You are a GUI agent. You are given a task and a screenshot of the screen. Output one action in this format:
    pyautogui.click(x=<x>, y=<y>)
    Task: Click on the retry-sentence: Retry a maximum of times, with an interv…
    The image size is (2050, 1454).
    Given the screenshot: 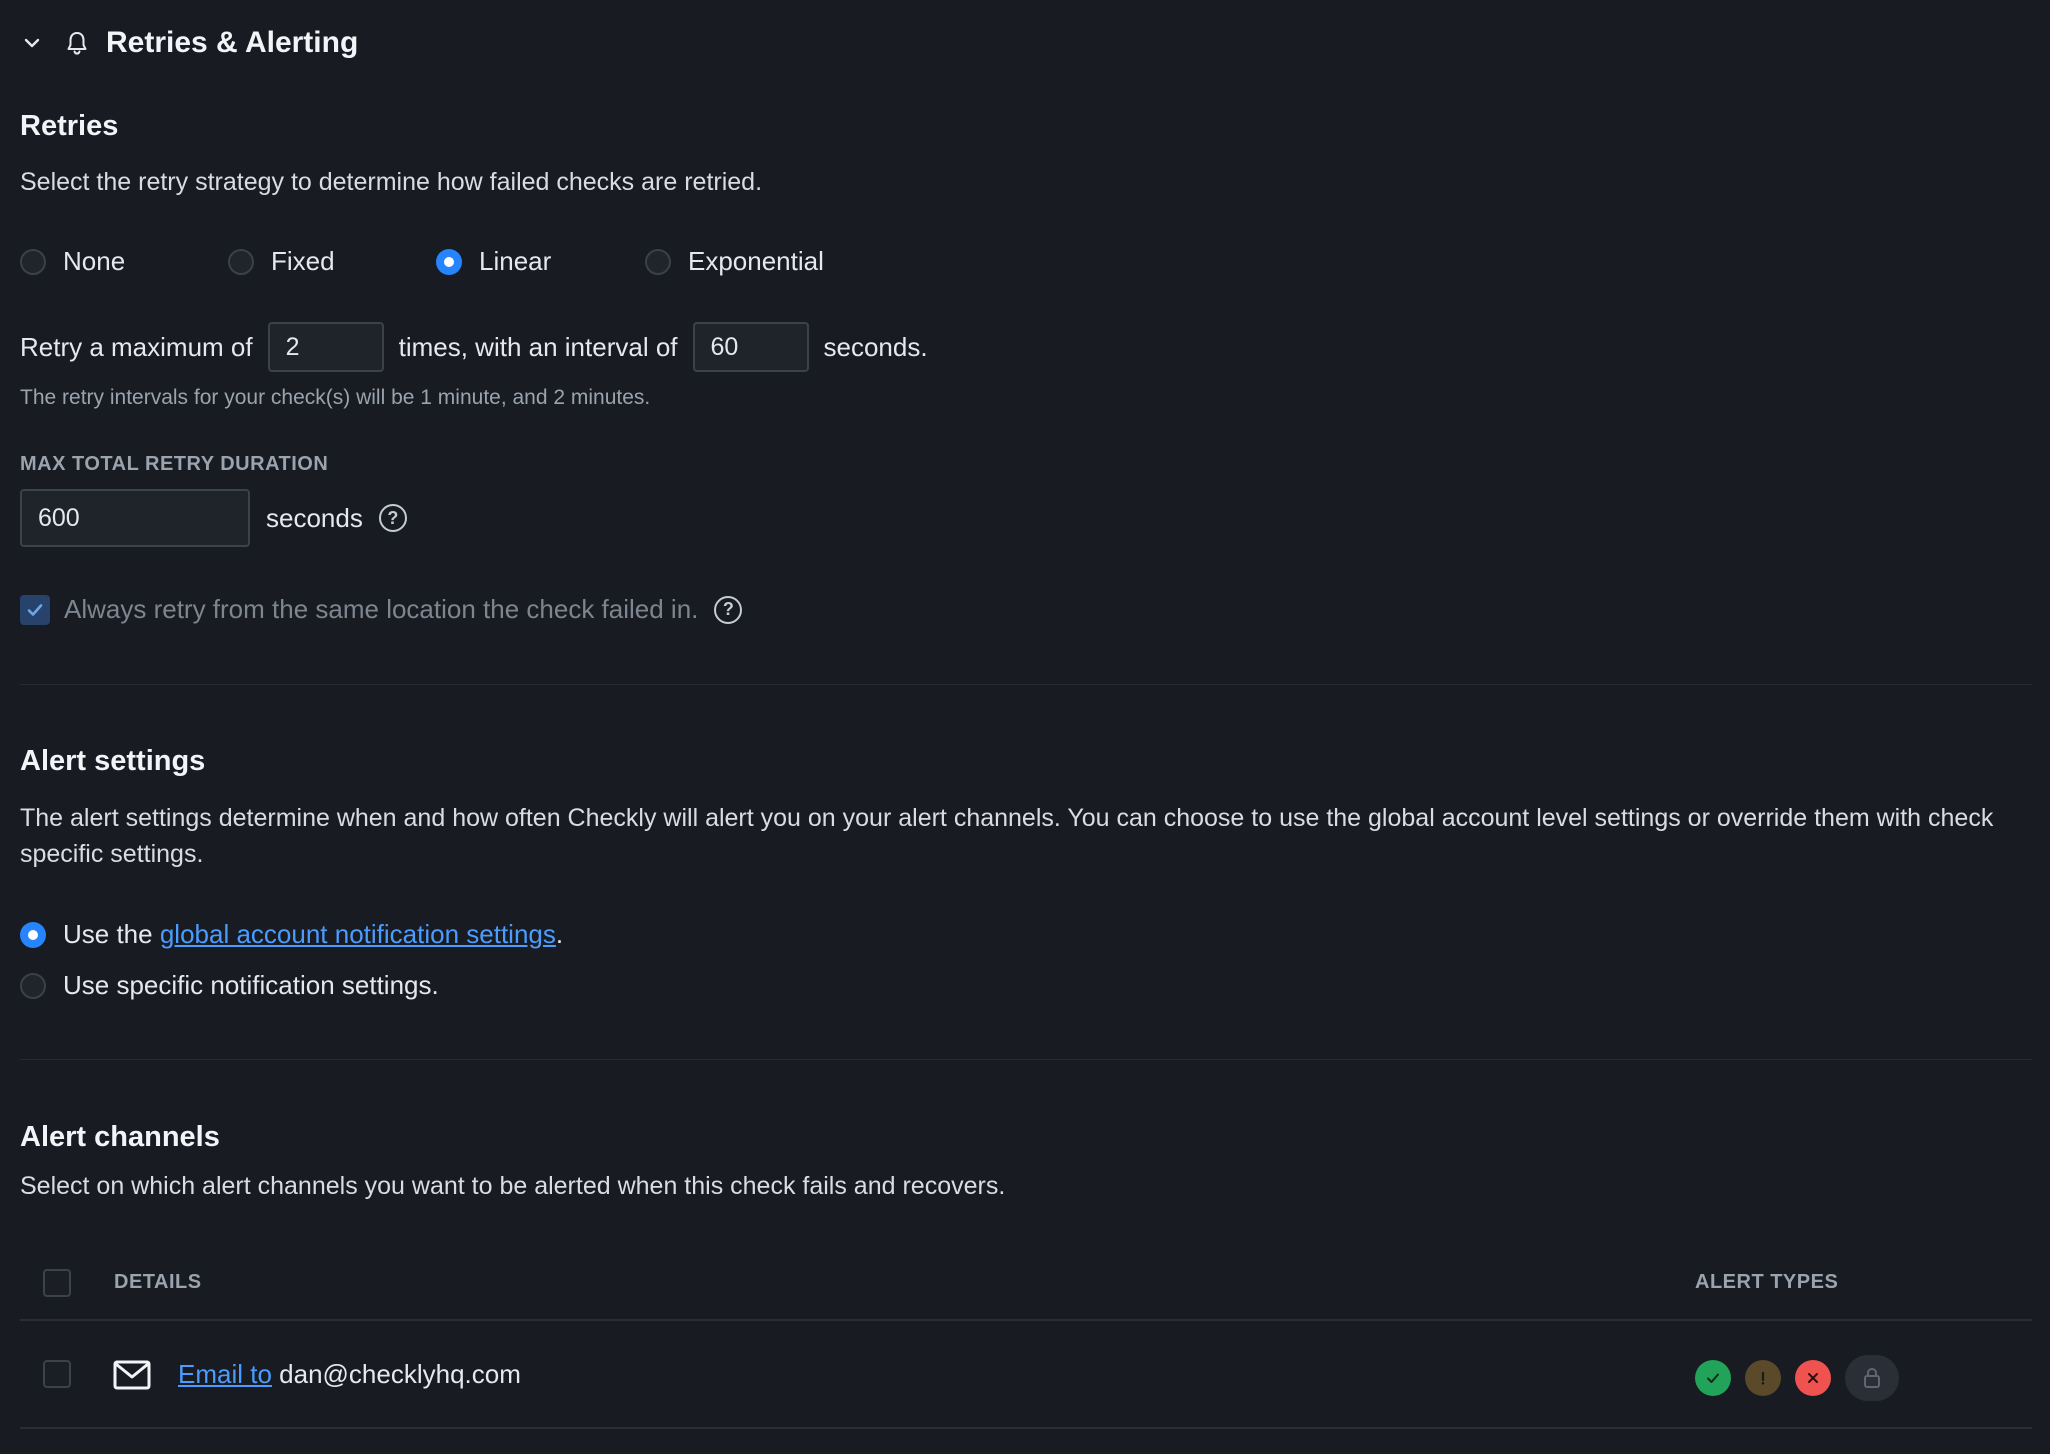 What is the action you would take?
    pyautogui.click(x=474, y=347)
    